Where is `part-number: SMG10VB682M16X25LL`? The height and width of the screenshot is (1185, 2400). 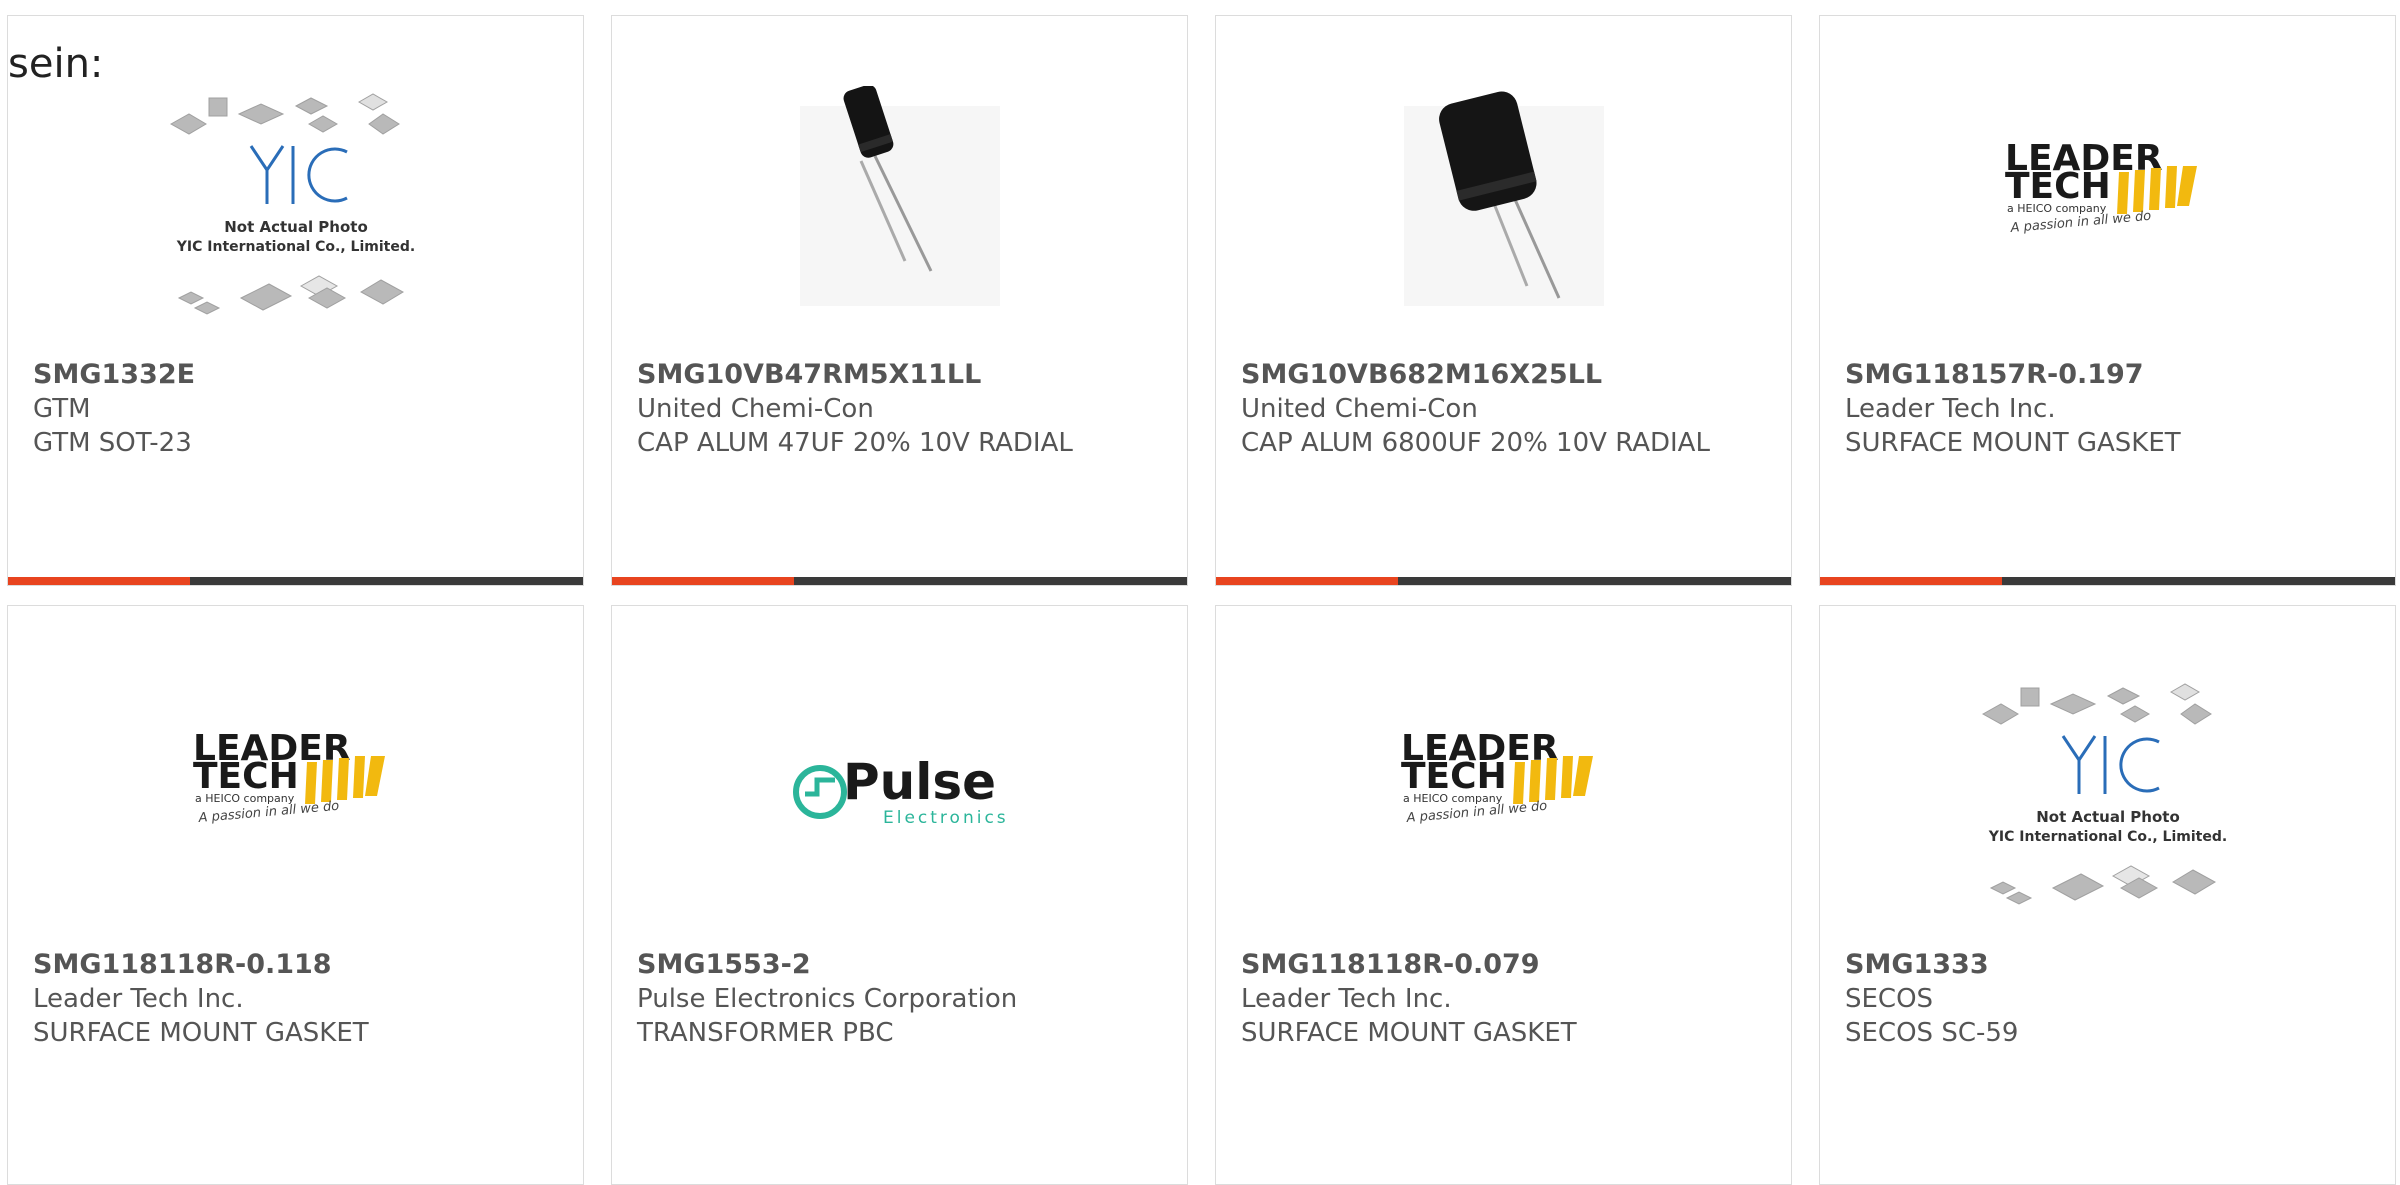
part-number: SMG10VB682M16X25LL is located at coordinates (1506, 375).